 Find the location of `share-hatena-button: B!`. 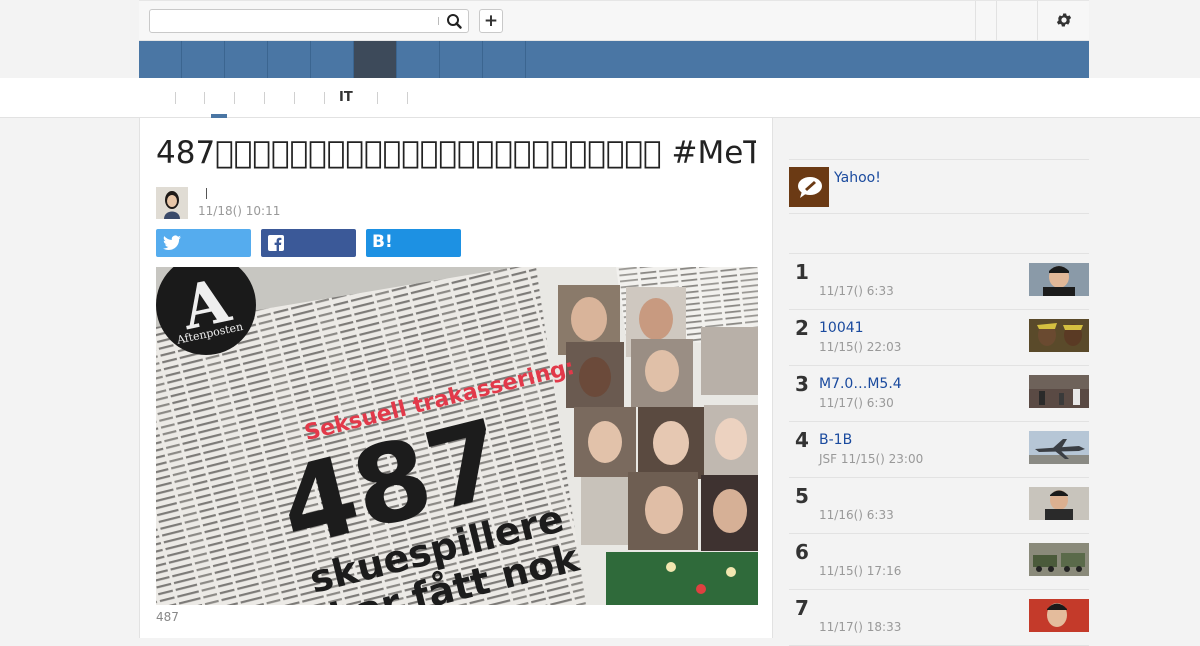

share-hatena-button: B! is located at coordinates (413, 243).